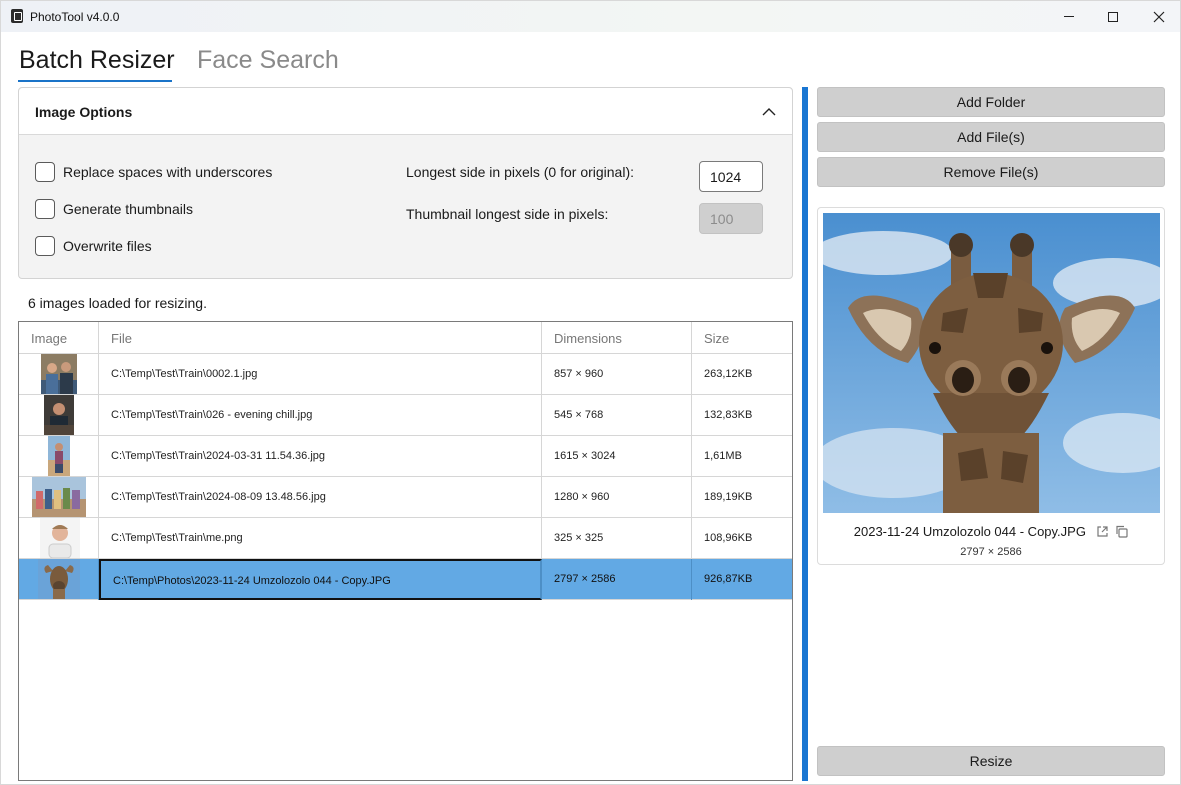 The image size is (1181, 785). I want to click on panel-splitter, so click(805, 434).